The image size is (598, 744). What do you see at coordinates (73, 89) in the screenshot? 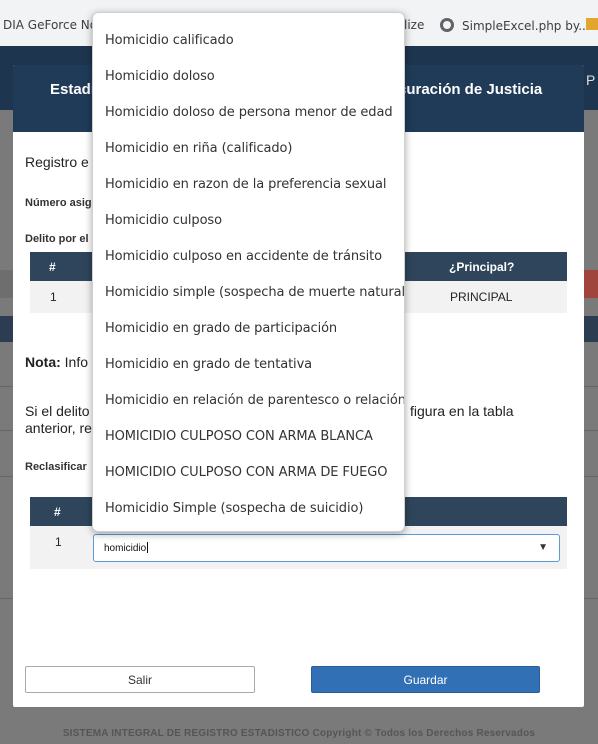
I see `modal-title-left: Estadi` at bounding box center [73, 89].